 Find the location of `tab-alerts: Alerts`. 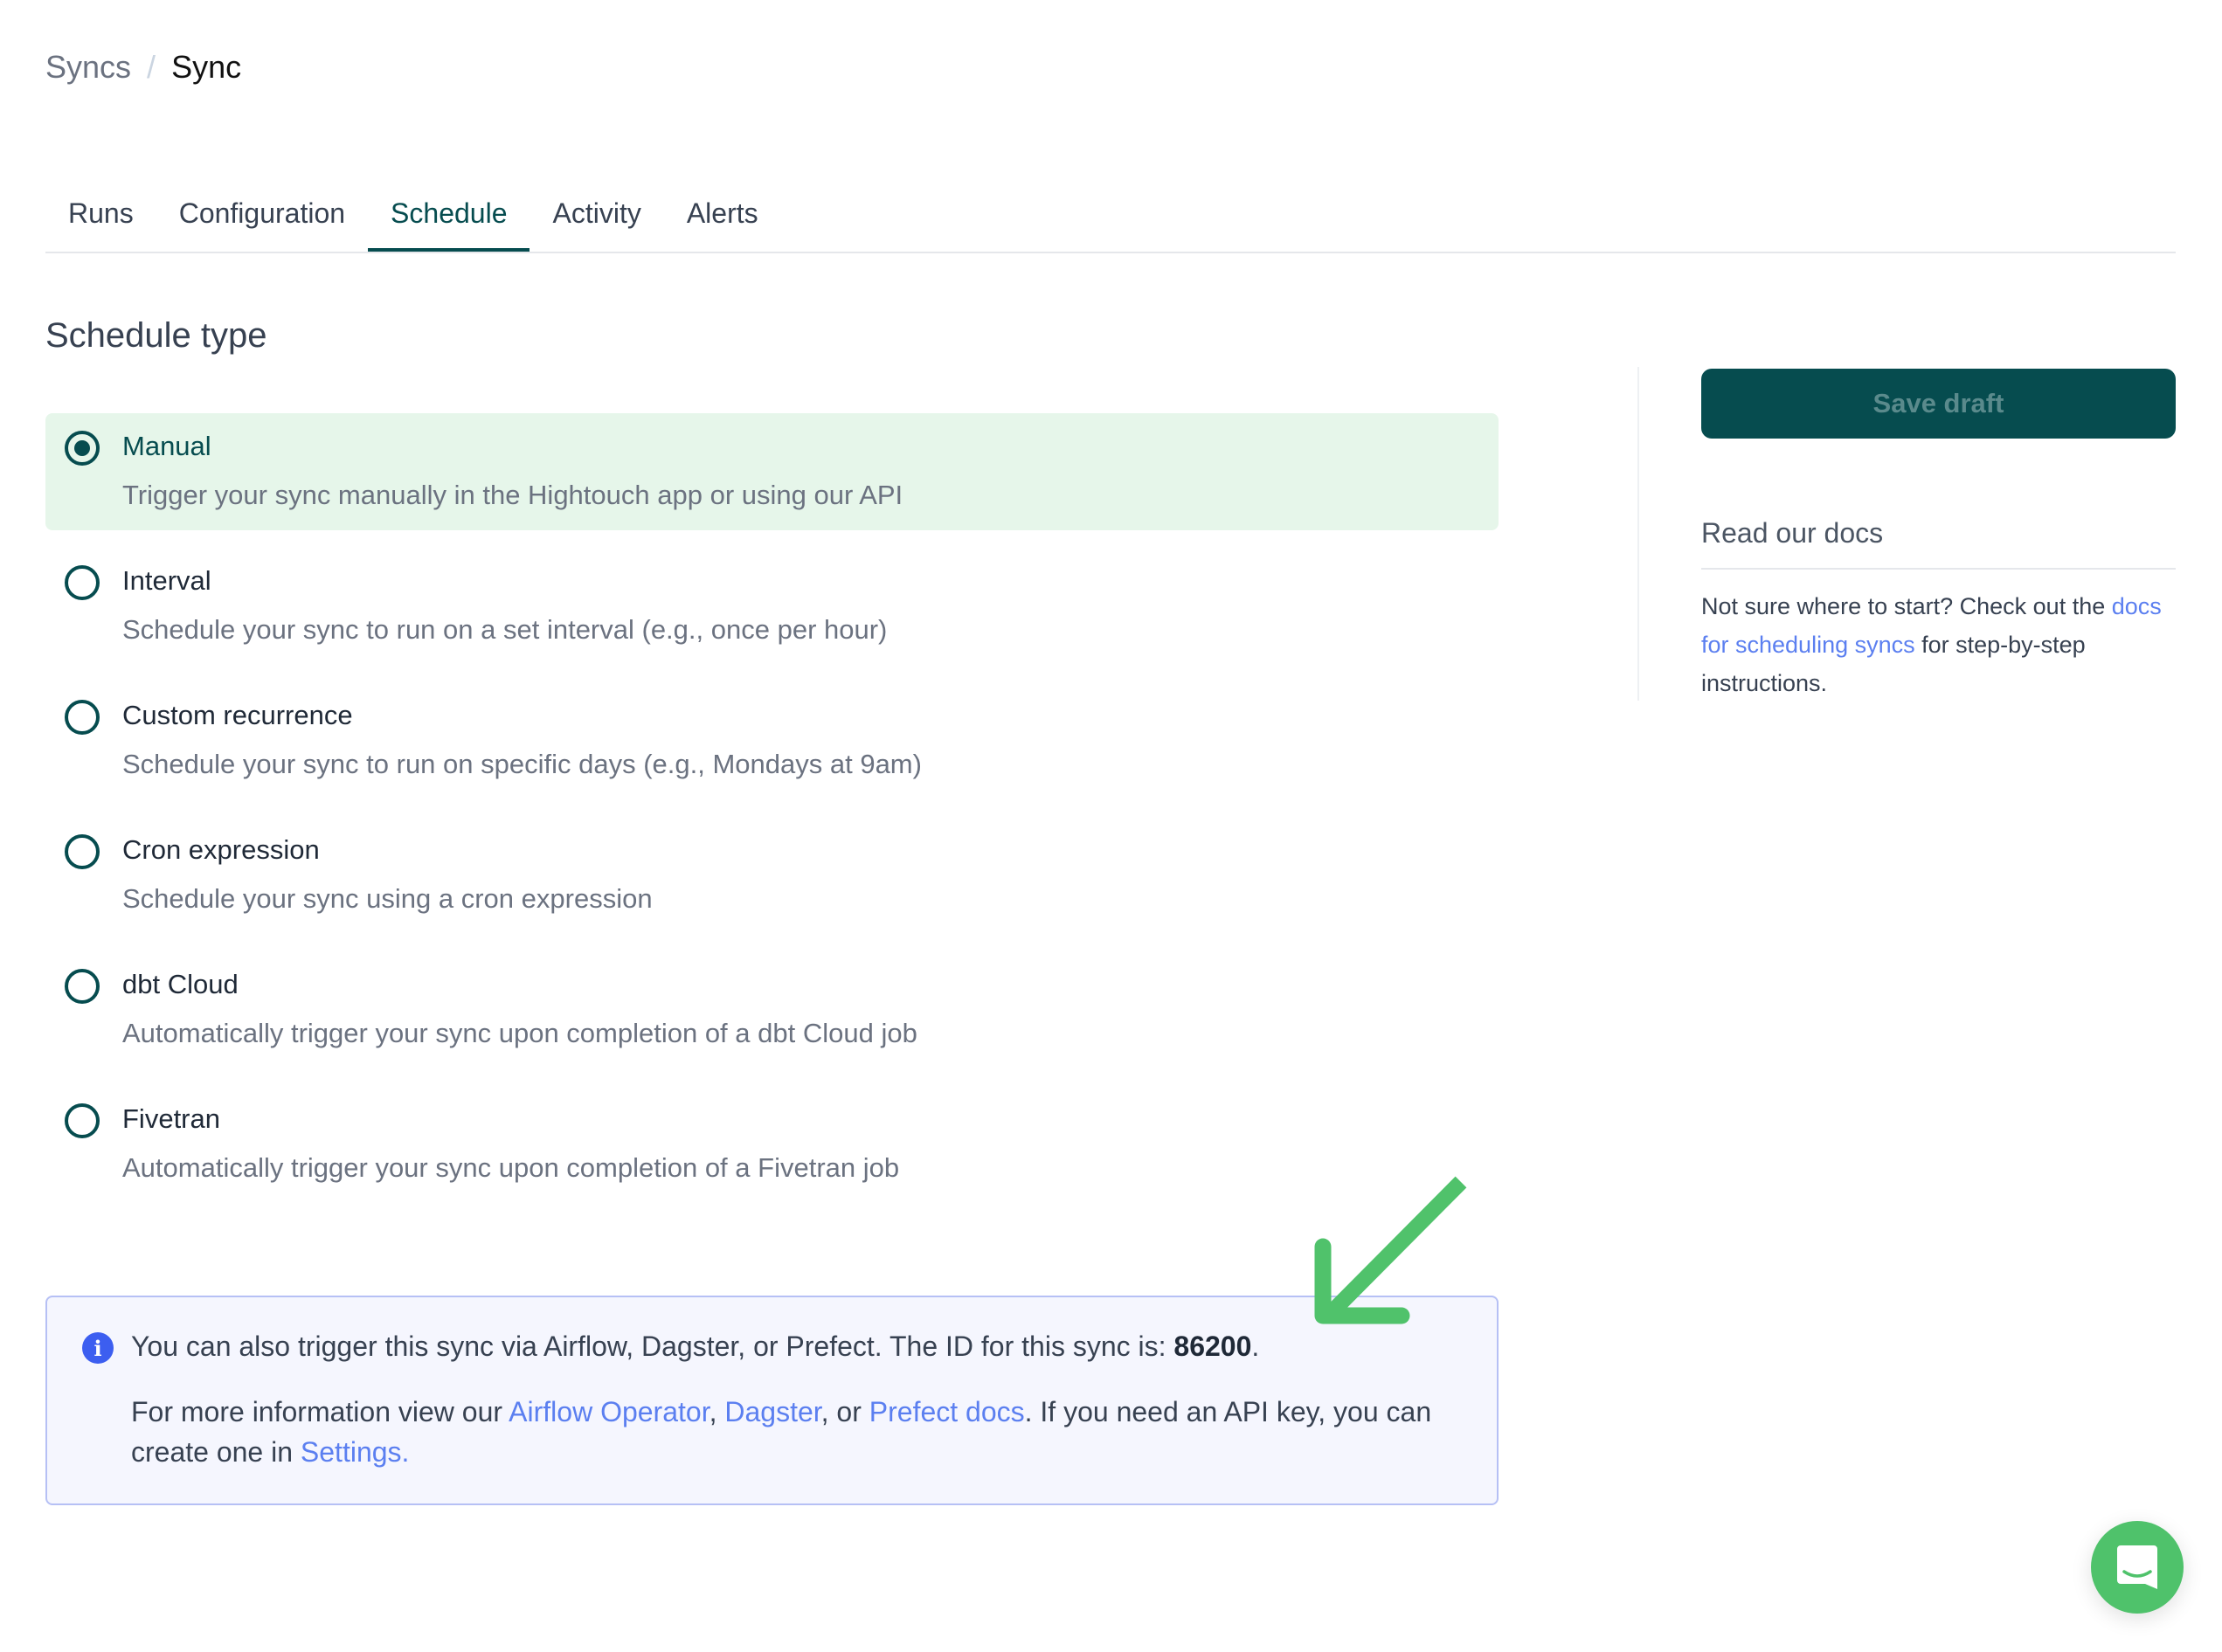

tab-alerts: Alerts is located at coordinates (723, 221).